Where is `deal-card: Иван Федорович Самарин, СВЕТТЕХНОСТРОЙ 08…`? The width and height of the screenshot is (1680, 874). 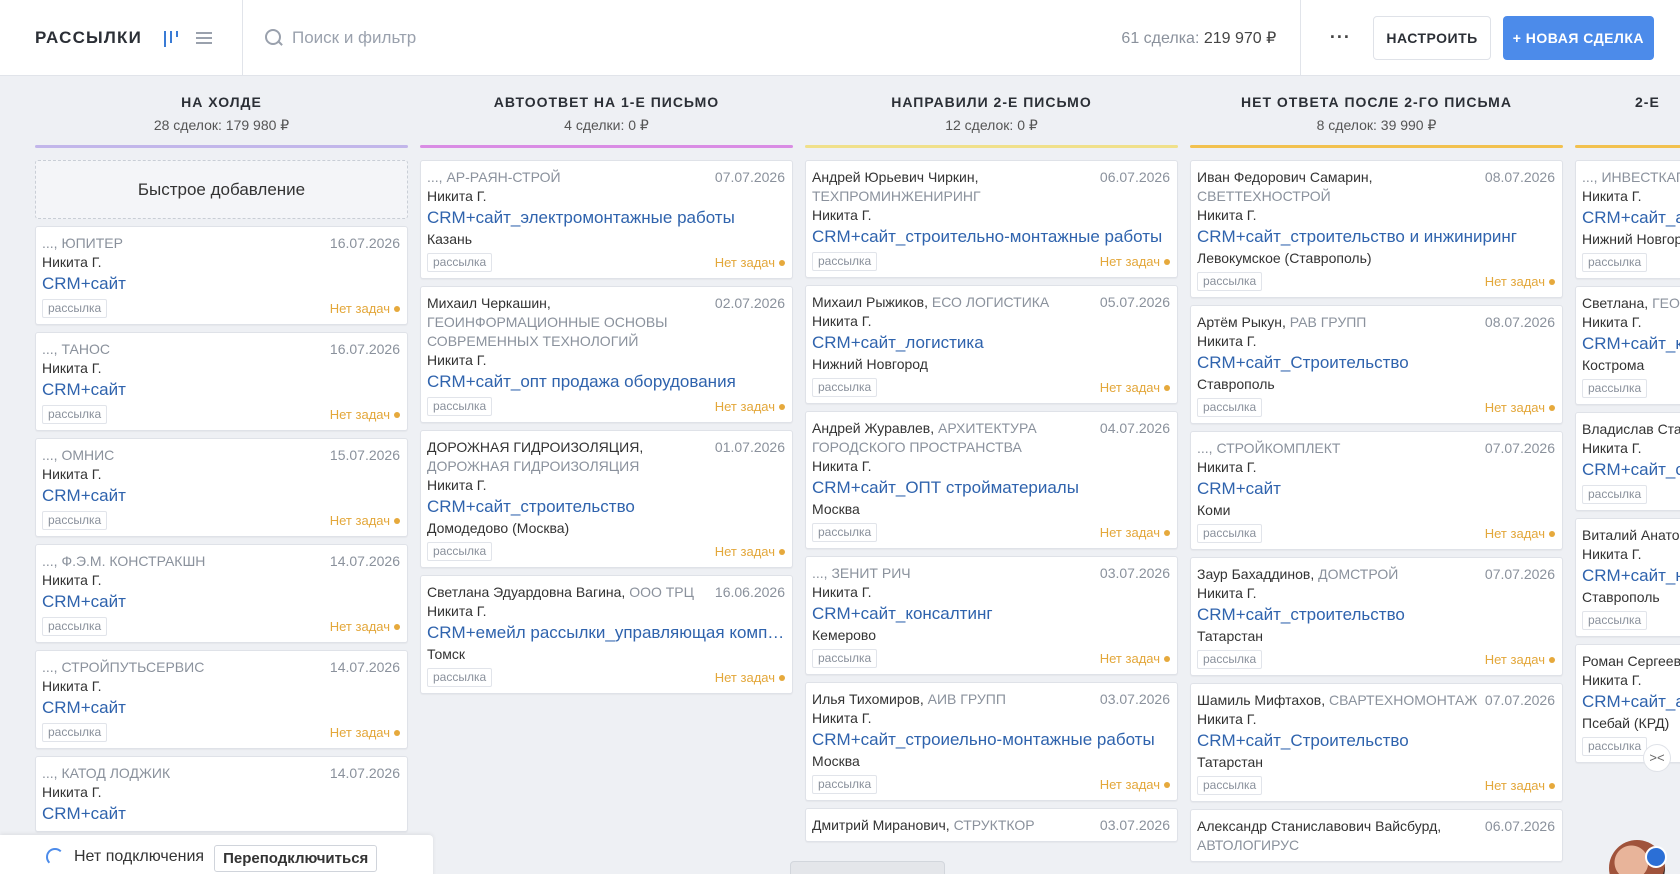 deal-card: Иван Федорович Самарин, СВЕТТЕХНОСТРОЙ 08… is located at coordinates (1376, 229).